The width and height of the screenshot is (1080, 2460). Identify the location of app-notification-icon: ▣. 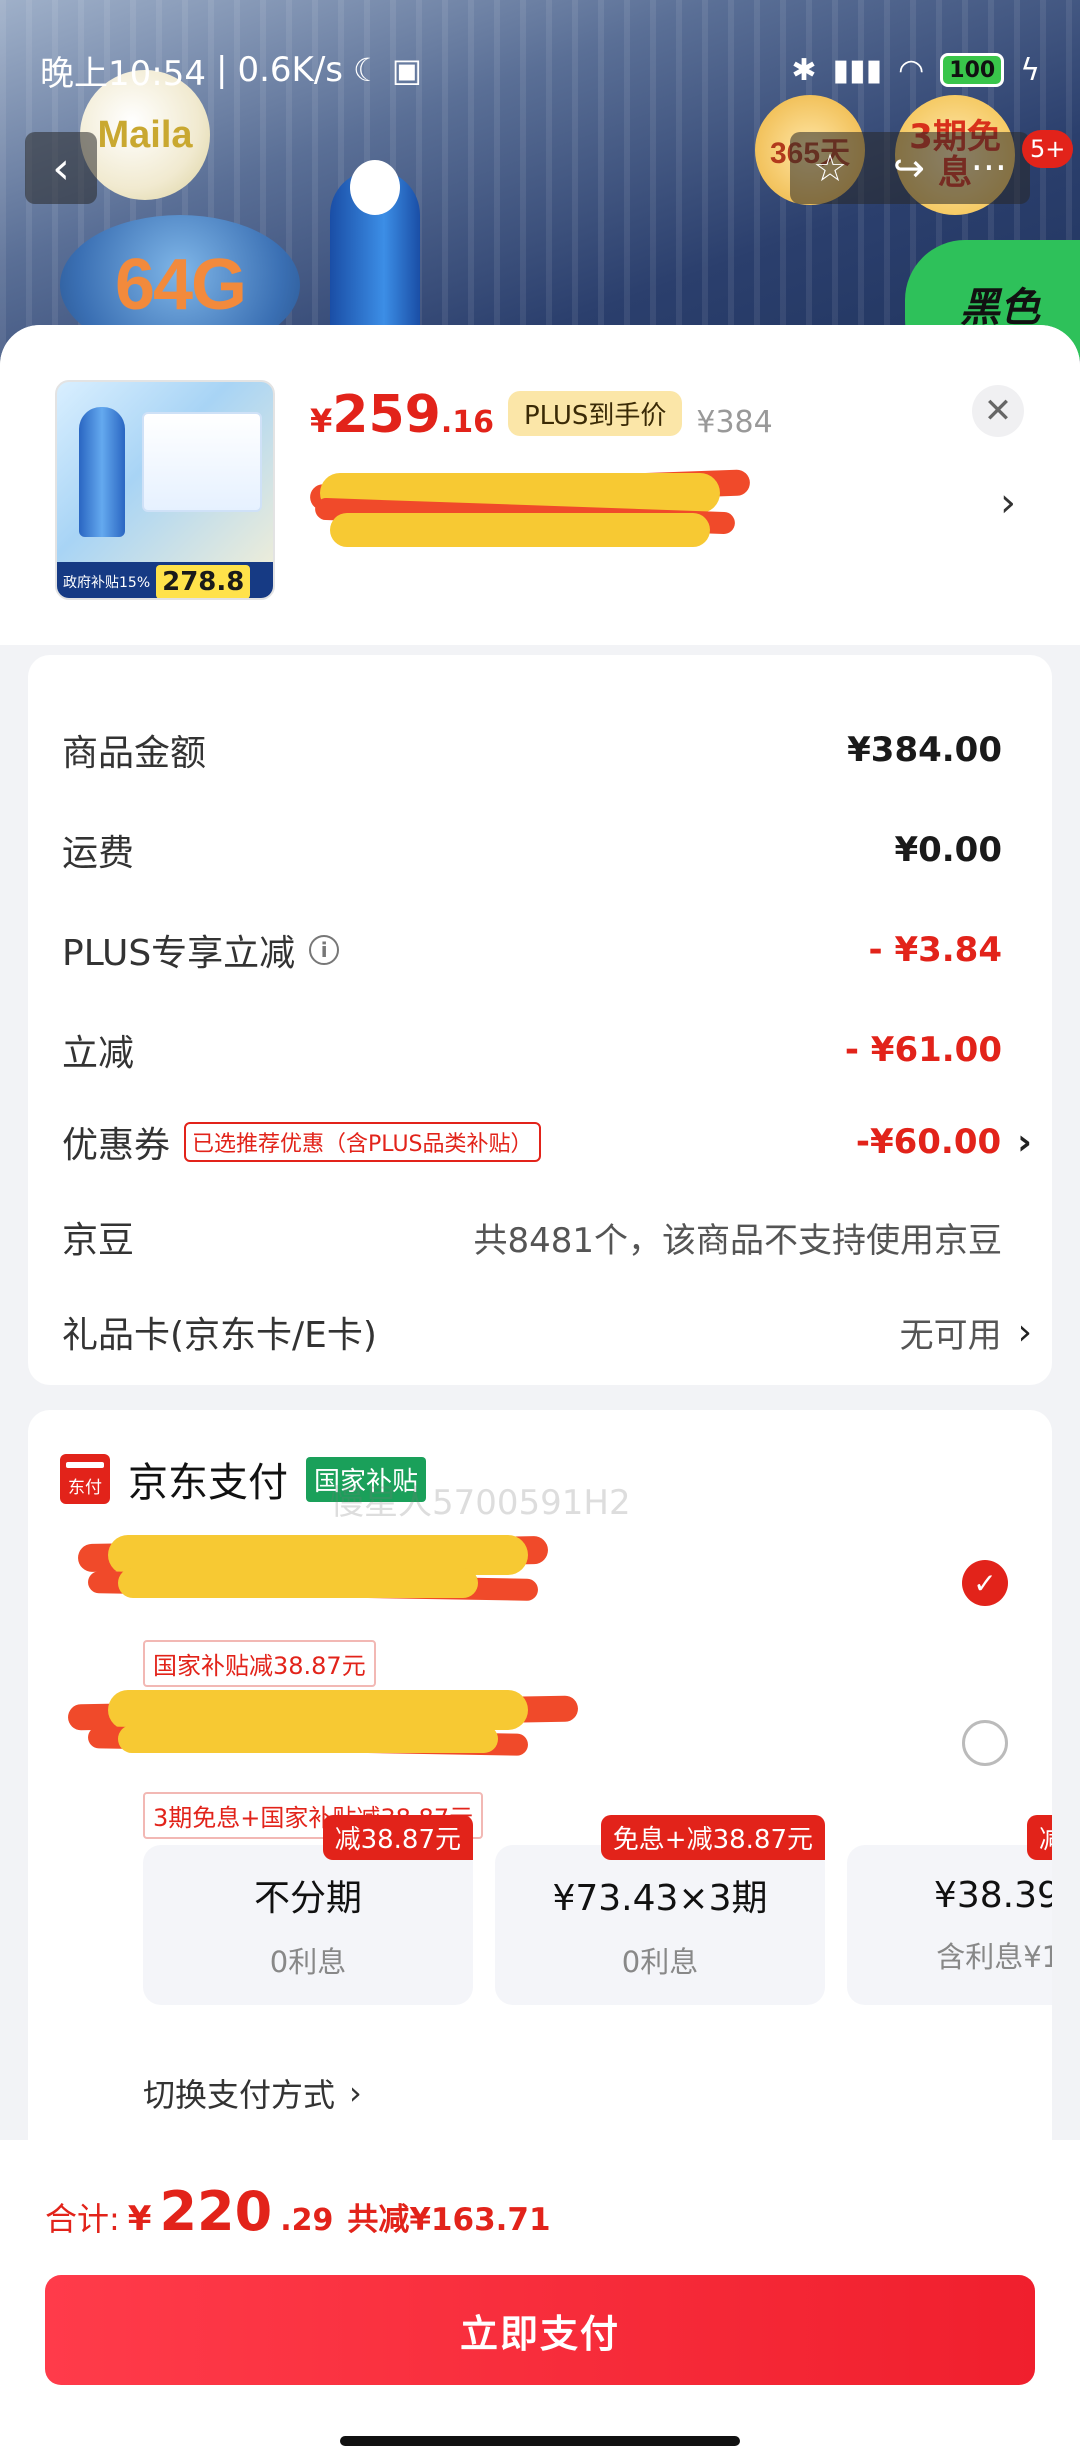
(406, 70).